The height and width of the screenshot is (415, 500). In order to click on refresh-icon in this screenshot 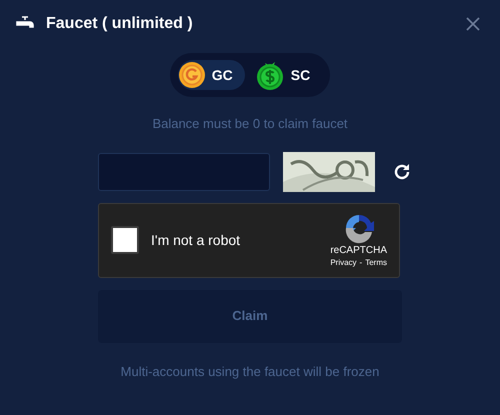, I will do `click(402, 171)`.